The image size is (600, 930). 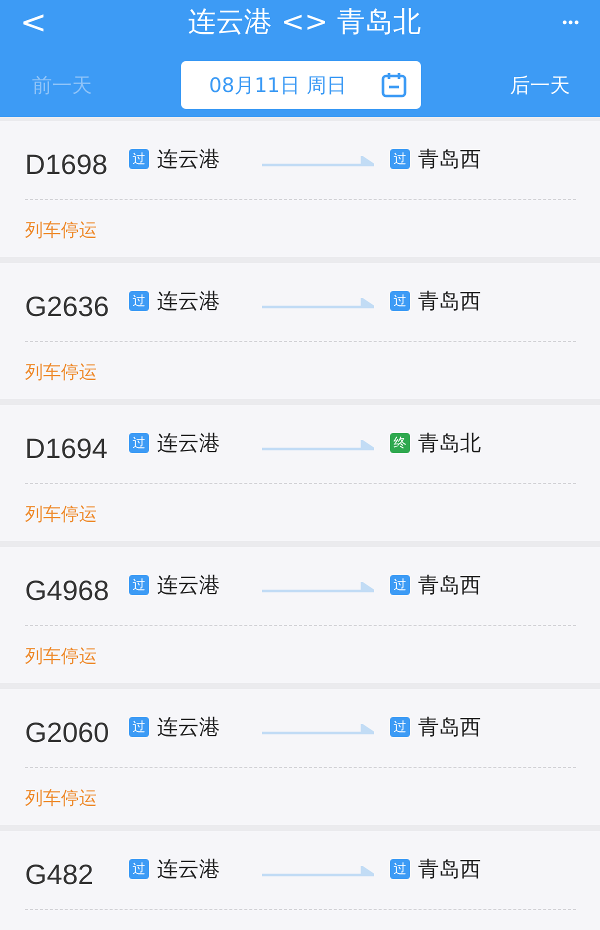 What do you see at coordinates (300, 473) in the screenshot?
I see `train-card: D1694 过 连云港 终 青岛北 列车停运` at bounding box center [300, 473].